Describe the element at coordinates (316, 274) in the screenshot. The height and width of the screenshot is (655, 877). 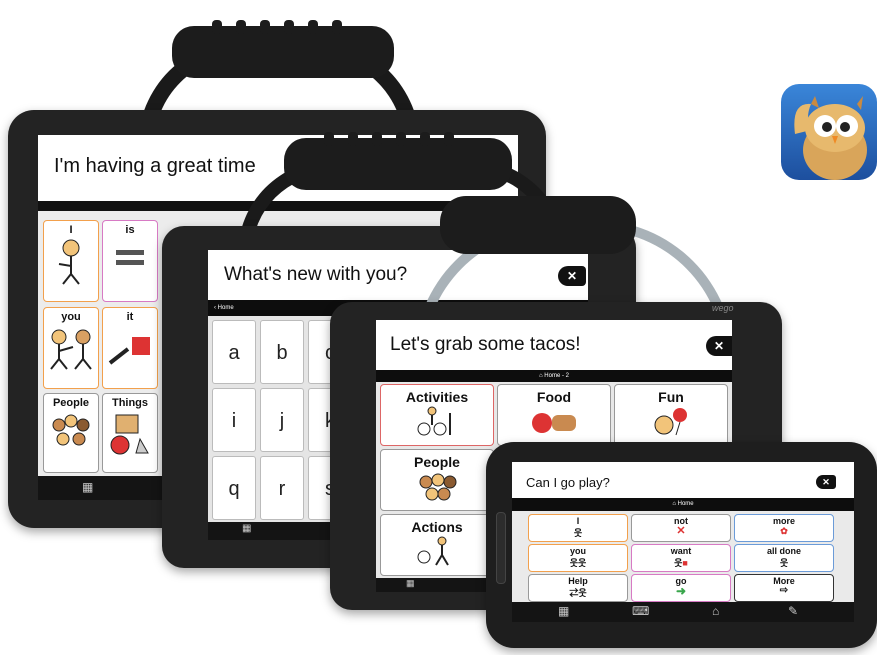
I see `device2-message-text: What's new with you?` at that location.